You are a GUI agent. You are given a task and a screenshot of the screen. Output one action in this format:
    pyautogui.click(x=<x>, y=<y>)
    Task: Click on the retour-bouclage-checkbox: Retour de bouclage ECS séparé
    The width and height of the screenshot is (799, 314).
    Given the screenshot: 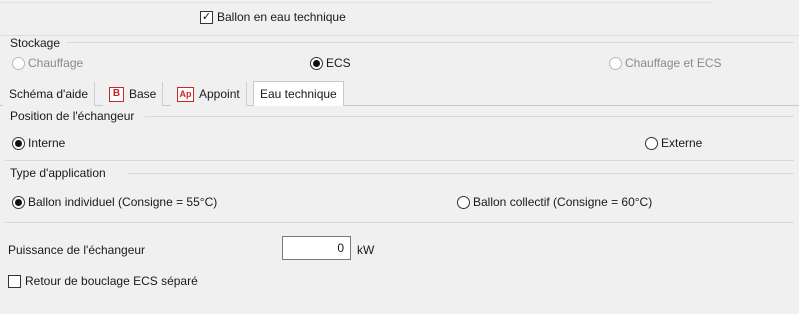 What is the action you would take?
    pyautogui.click(x=103, y=281)
    